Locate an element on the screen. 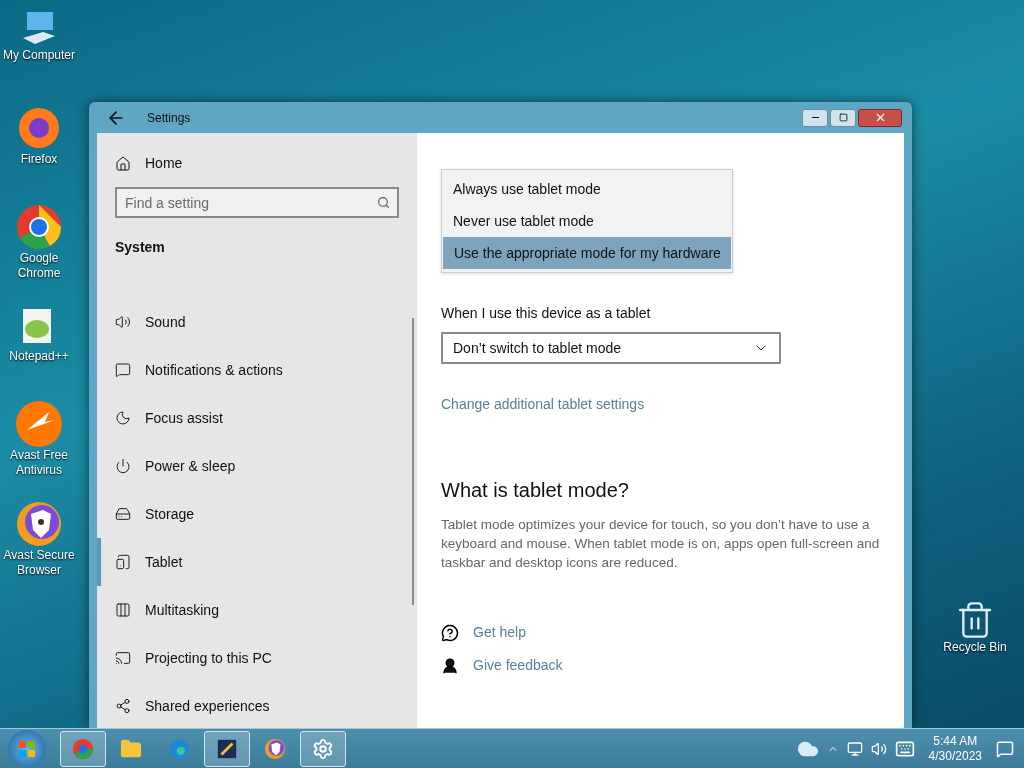 The image size is (1024, 768). clock-date: 4/30/2023 is located at coordinates (955, 756).